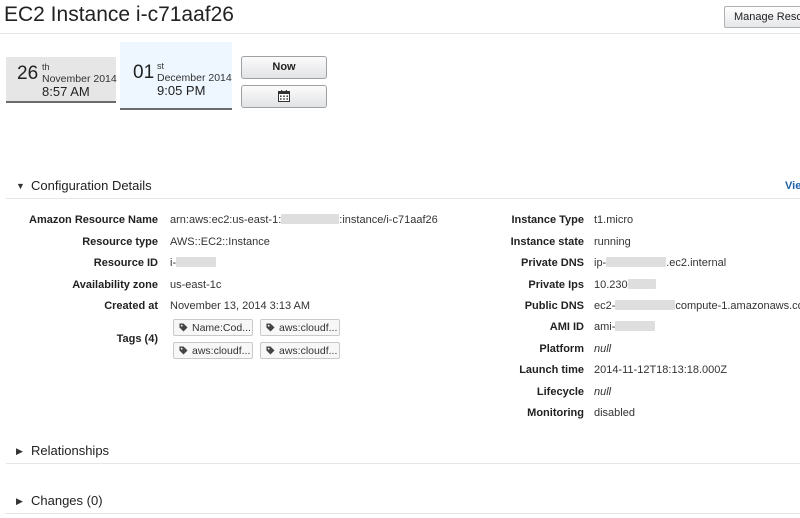 This screenshot has height=518, width=800. I want to click on lifecycle-label: Lifecycle, so click(560, 392).